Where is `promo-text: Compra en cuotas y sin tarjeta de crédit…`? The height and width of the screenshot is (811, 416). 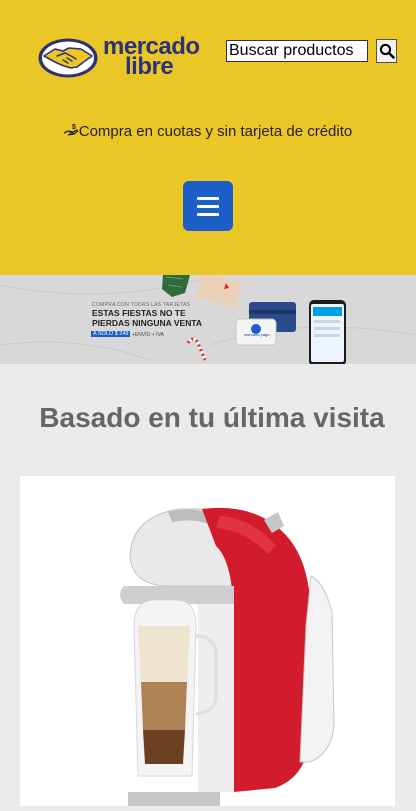 promo-text: Compra en cuotas y sin tarjeta de crédit… is located at coordinates (215, 131).